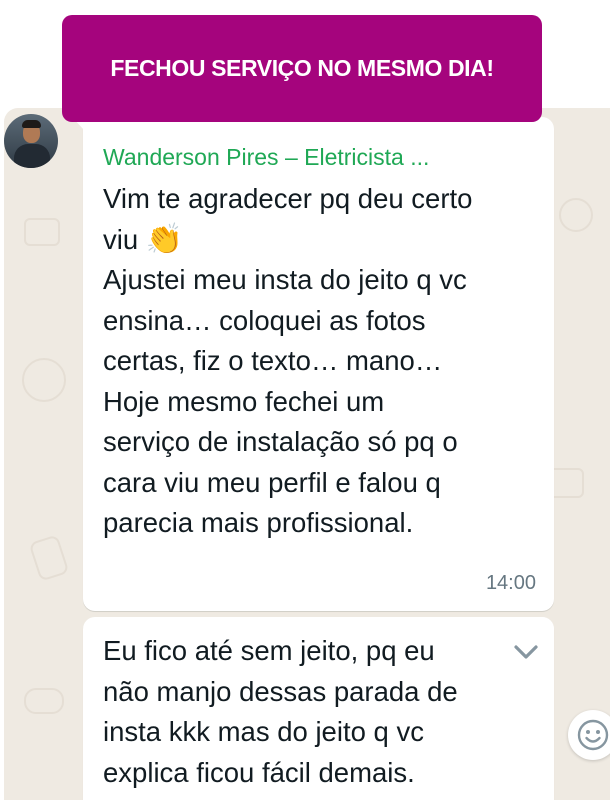 The width and height of the screenshot is (610, 800). I want to click on message-timestamp: 14:00, so click(510, 583).